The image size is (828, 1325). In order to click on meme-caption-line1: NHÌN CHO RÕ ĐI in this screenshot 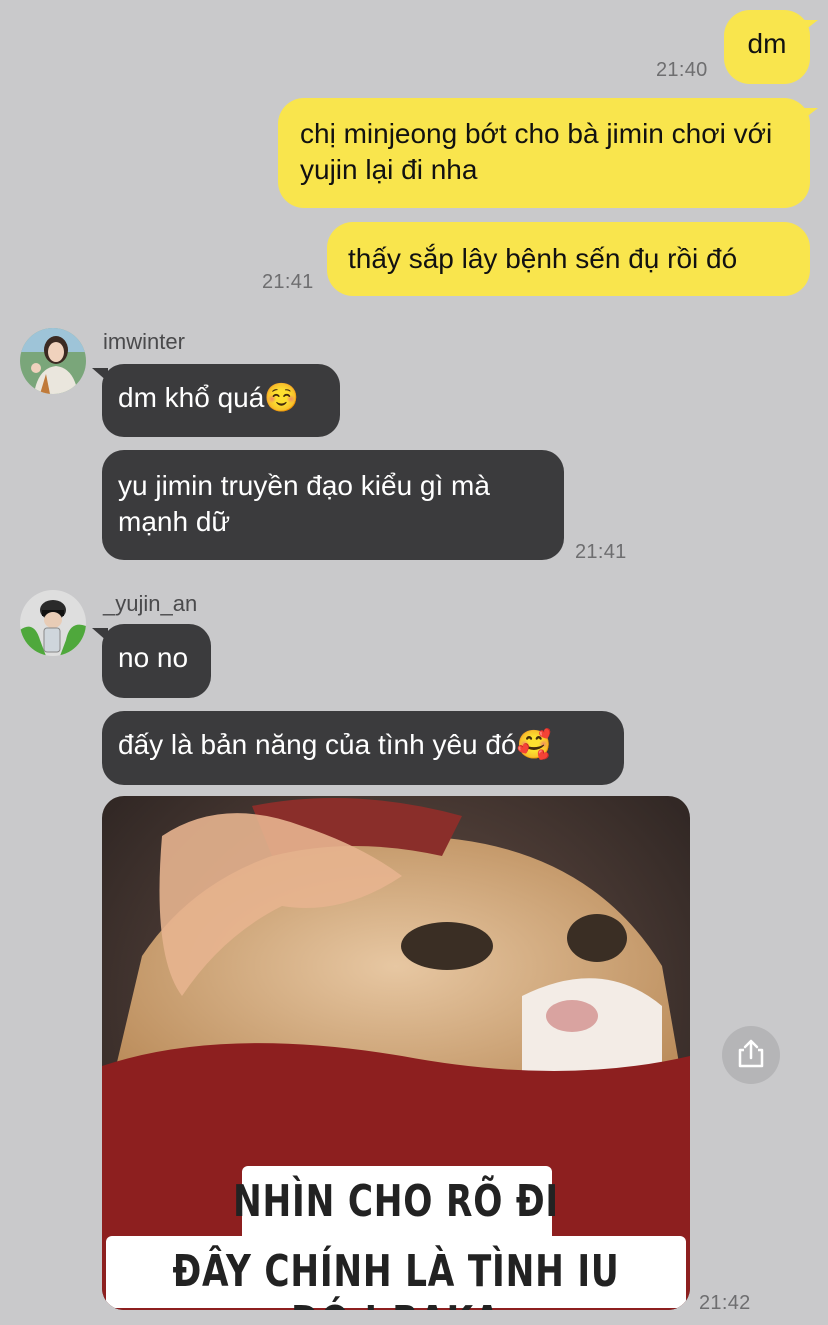, I will do `click(396, 1201)`.